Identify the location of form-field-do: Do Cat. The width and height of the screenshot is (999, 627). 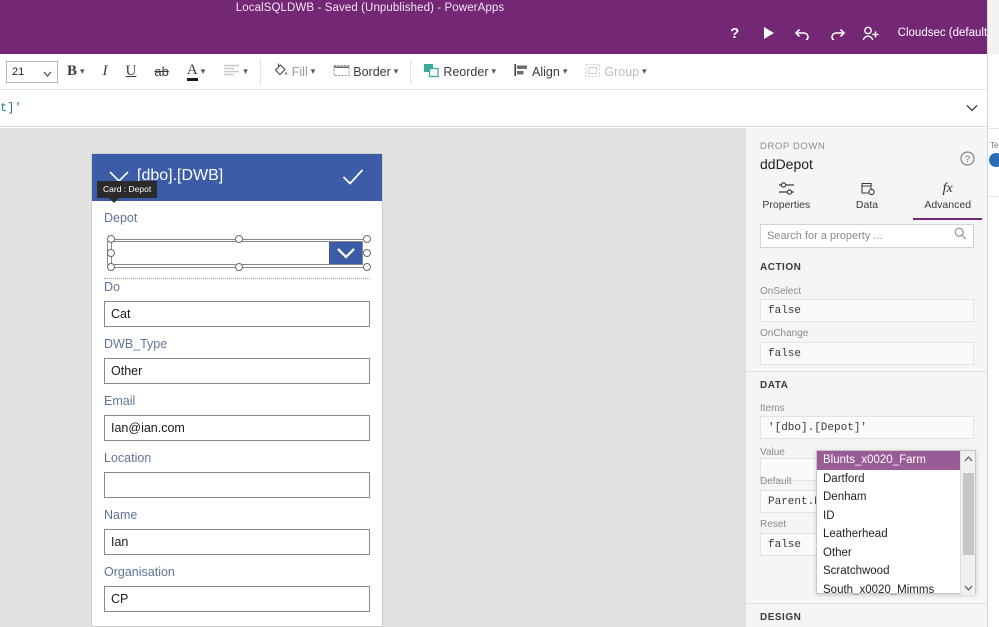
(237, 298).